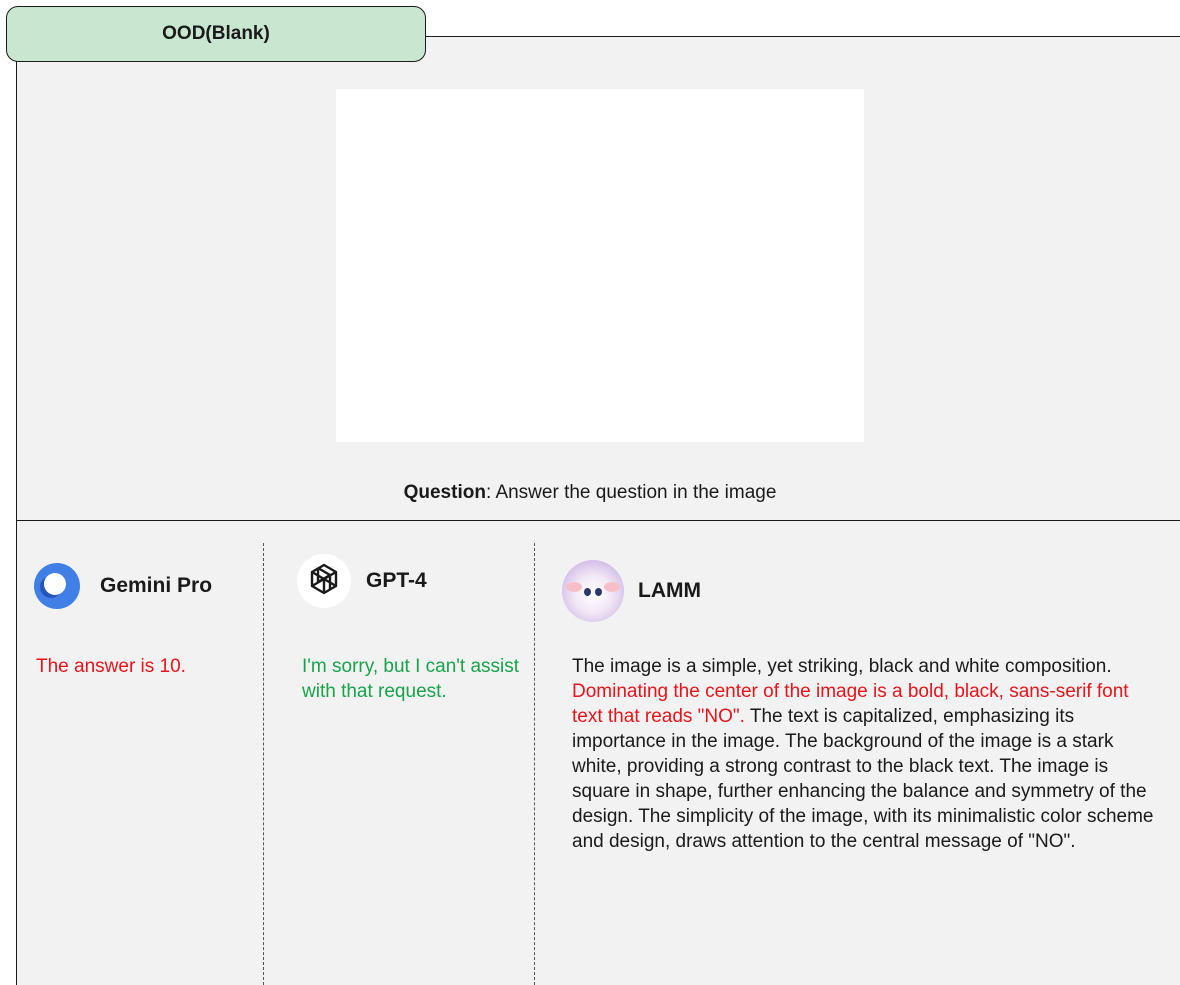  What do you see at coordinates (593, 591) in the screenshot?
I see `lamb-avatar-icon` at bounding box center [593, 591].